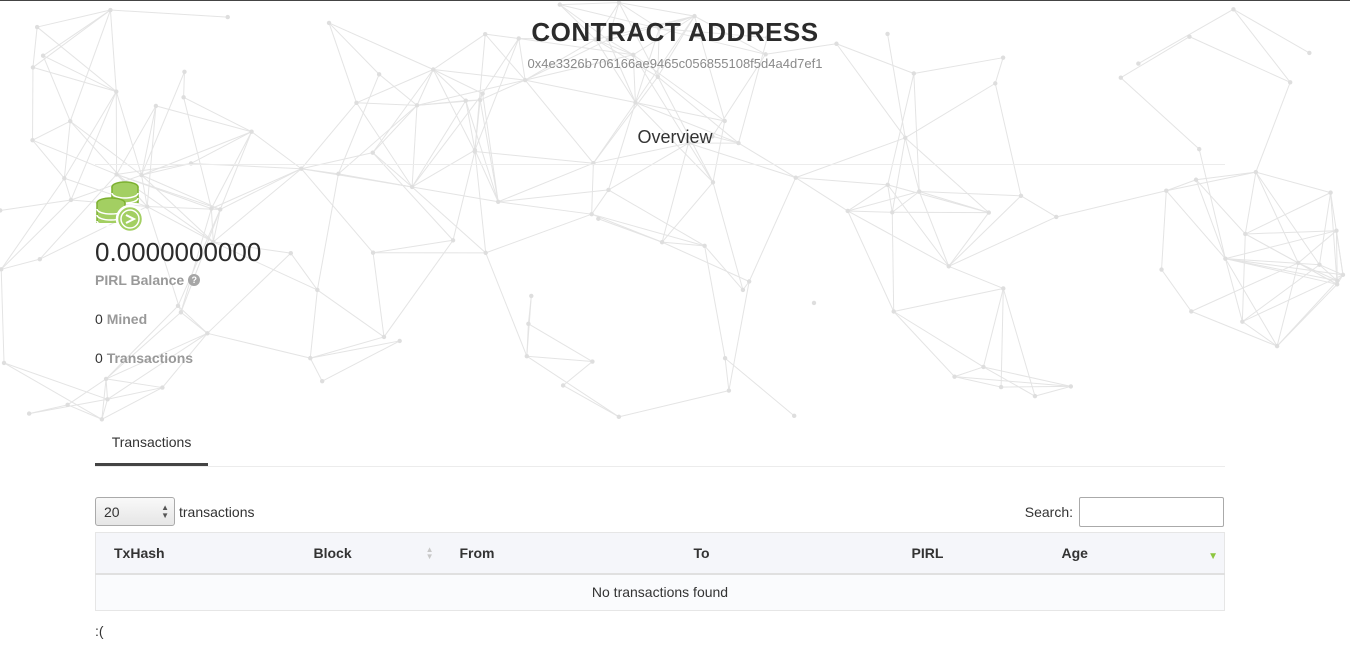 This screenshot has width=1350, height=669. Describe the element at coordinates (558, 553) in the screenshot. I see `column-header-from: From` at that location.